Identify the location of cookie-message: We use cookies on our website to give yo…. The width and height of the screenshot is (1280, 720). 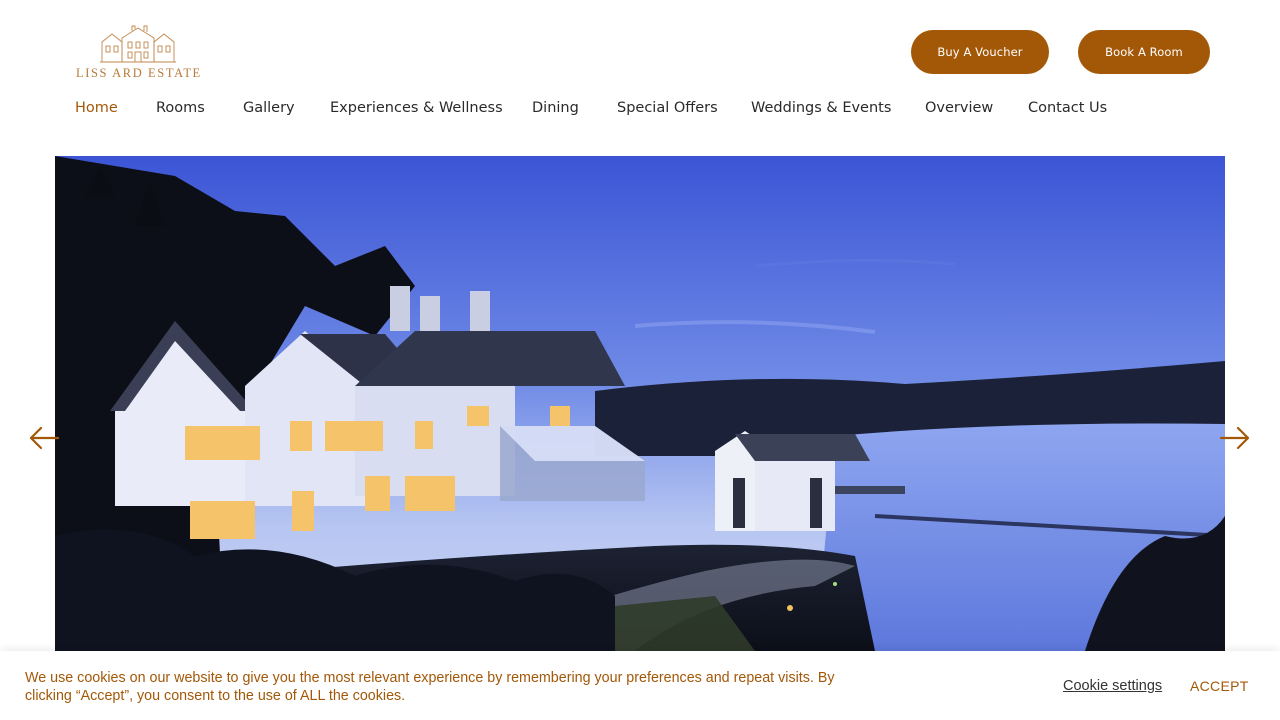
(430, 687).